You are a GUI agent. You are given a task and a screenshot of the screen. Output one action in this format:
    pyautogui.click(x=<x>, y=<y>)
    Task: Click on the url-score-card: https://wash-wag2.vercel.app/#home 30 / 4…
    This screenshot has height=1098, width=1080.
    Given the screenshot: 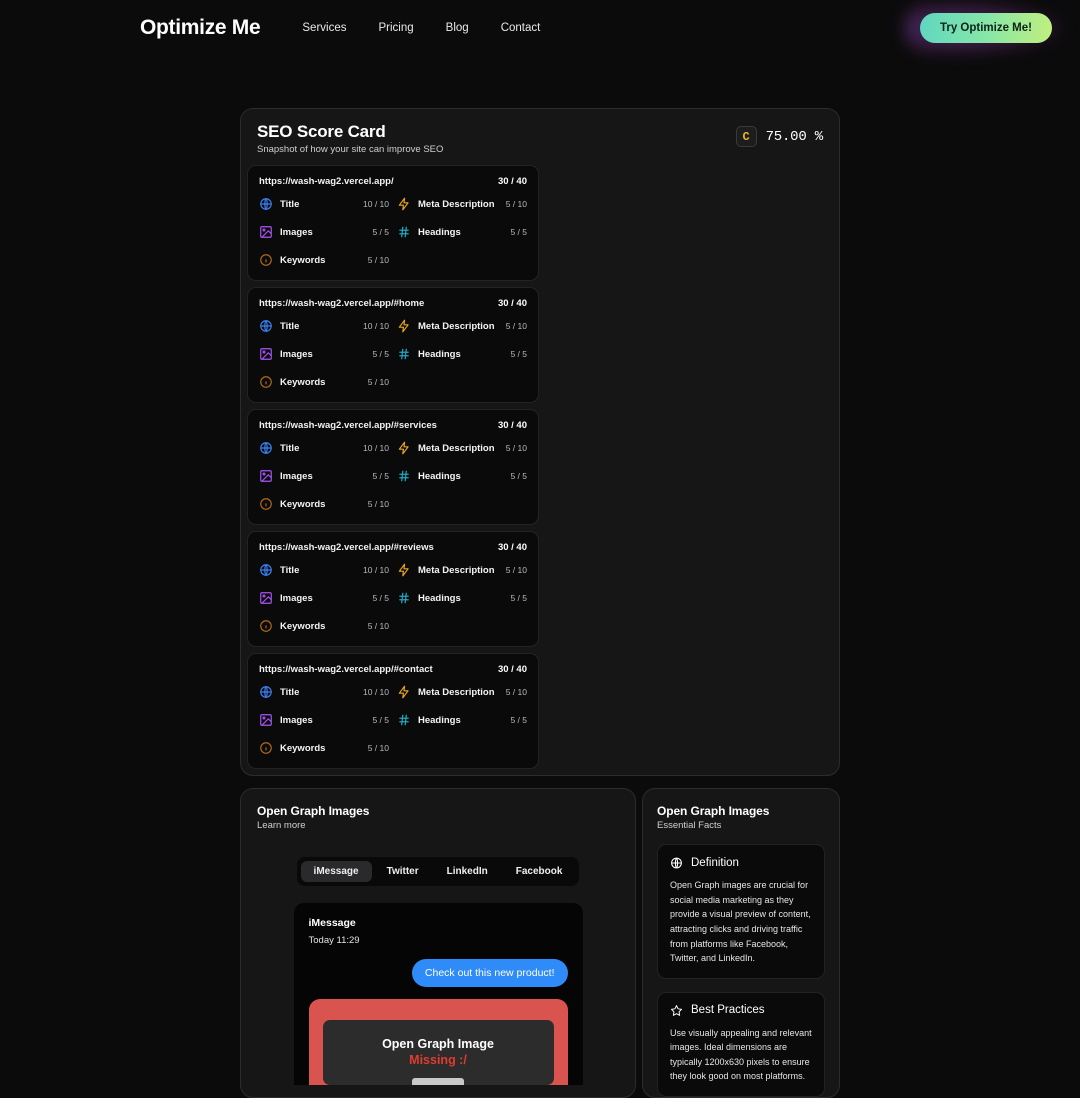 What is the action you would take?
    pyautogui.click(x=393, y=345)
    